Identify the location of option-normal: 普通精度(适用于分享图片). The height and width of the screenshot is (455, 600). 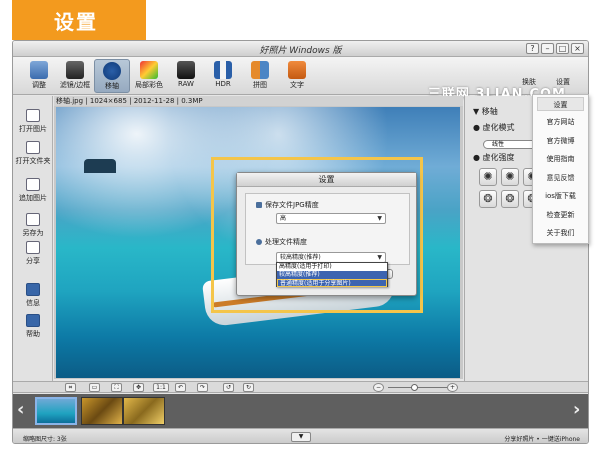
(332, 283).